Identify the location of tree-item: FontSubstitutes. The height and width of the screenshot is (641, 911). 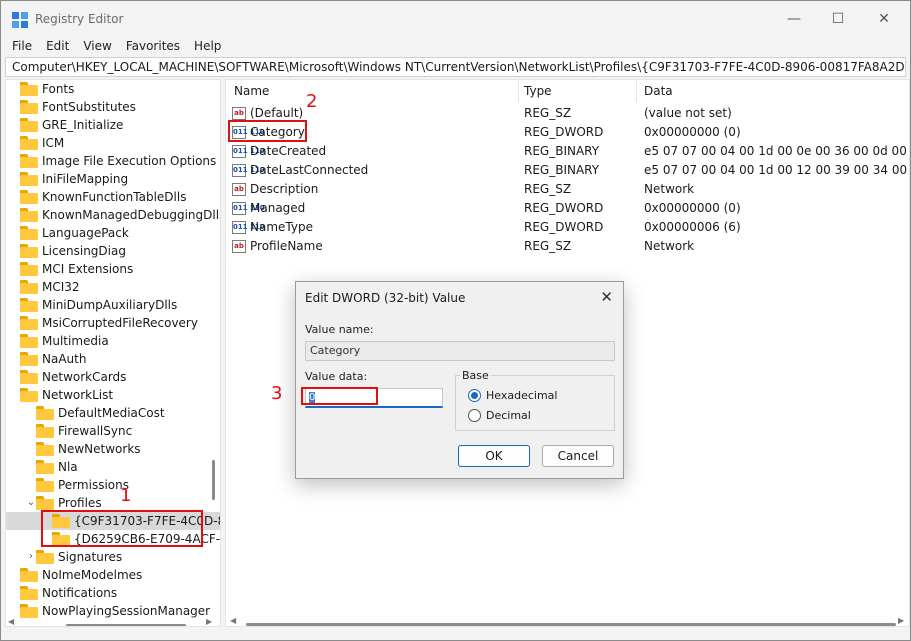
(113, 107).